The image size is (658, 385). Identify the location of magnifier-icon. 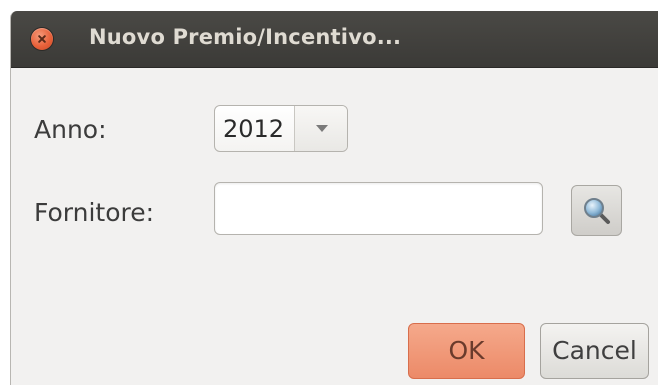
(597, 211).